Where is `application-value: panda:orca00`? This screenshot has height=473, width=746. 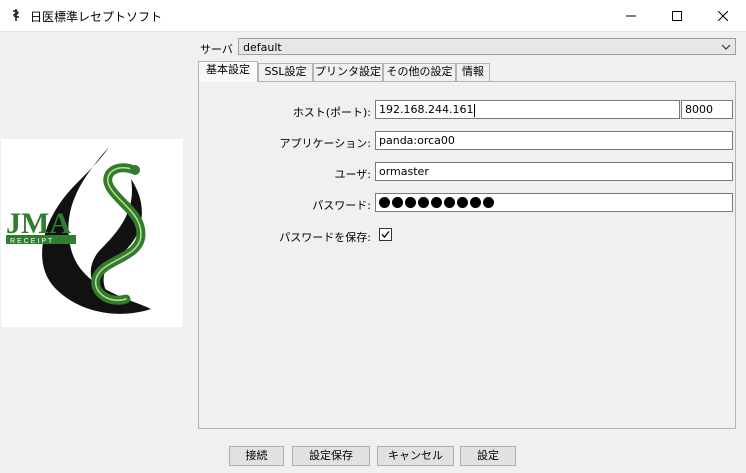 application-value: panda:orca00 is located at coordinates (417, 140).